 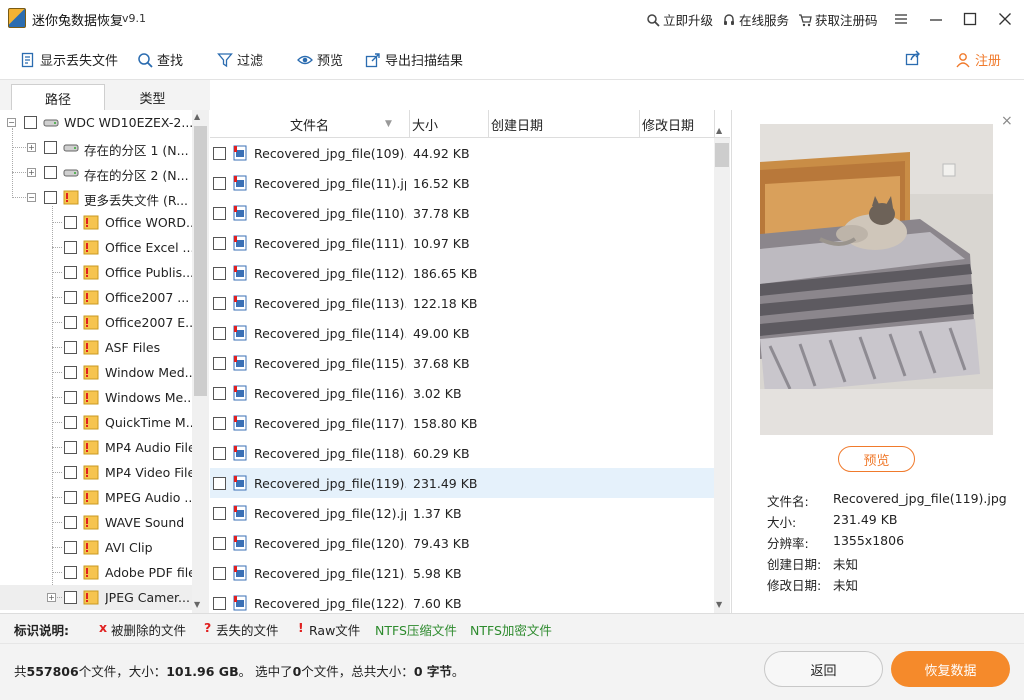 I want to click on file-row: Recovered_jpg_file(109).... 44.92 KB, so click(x=462, y=153).